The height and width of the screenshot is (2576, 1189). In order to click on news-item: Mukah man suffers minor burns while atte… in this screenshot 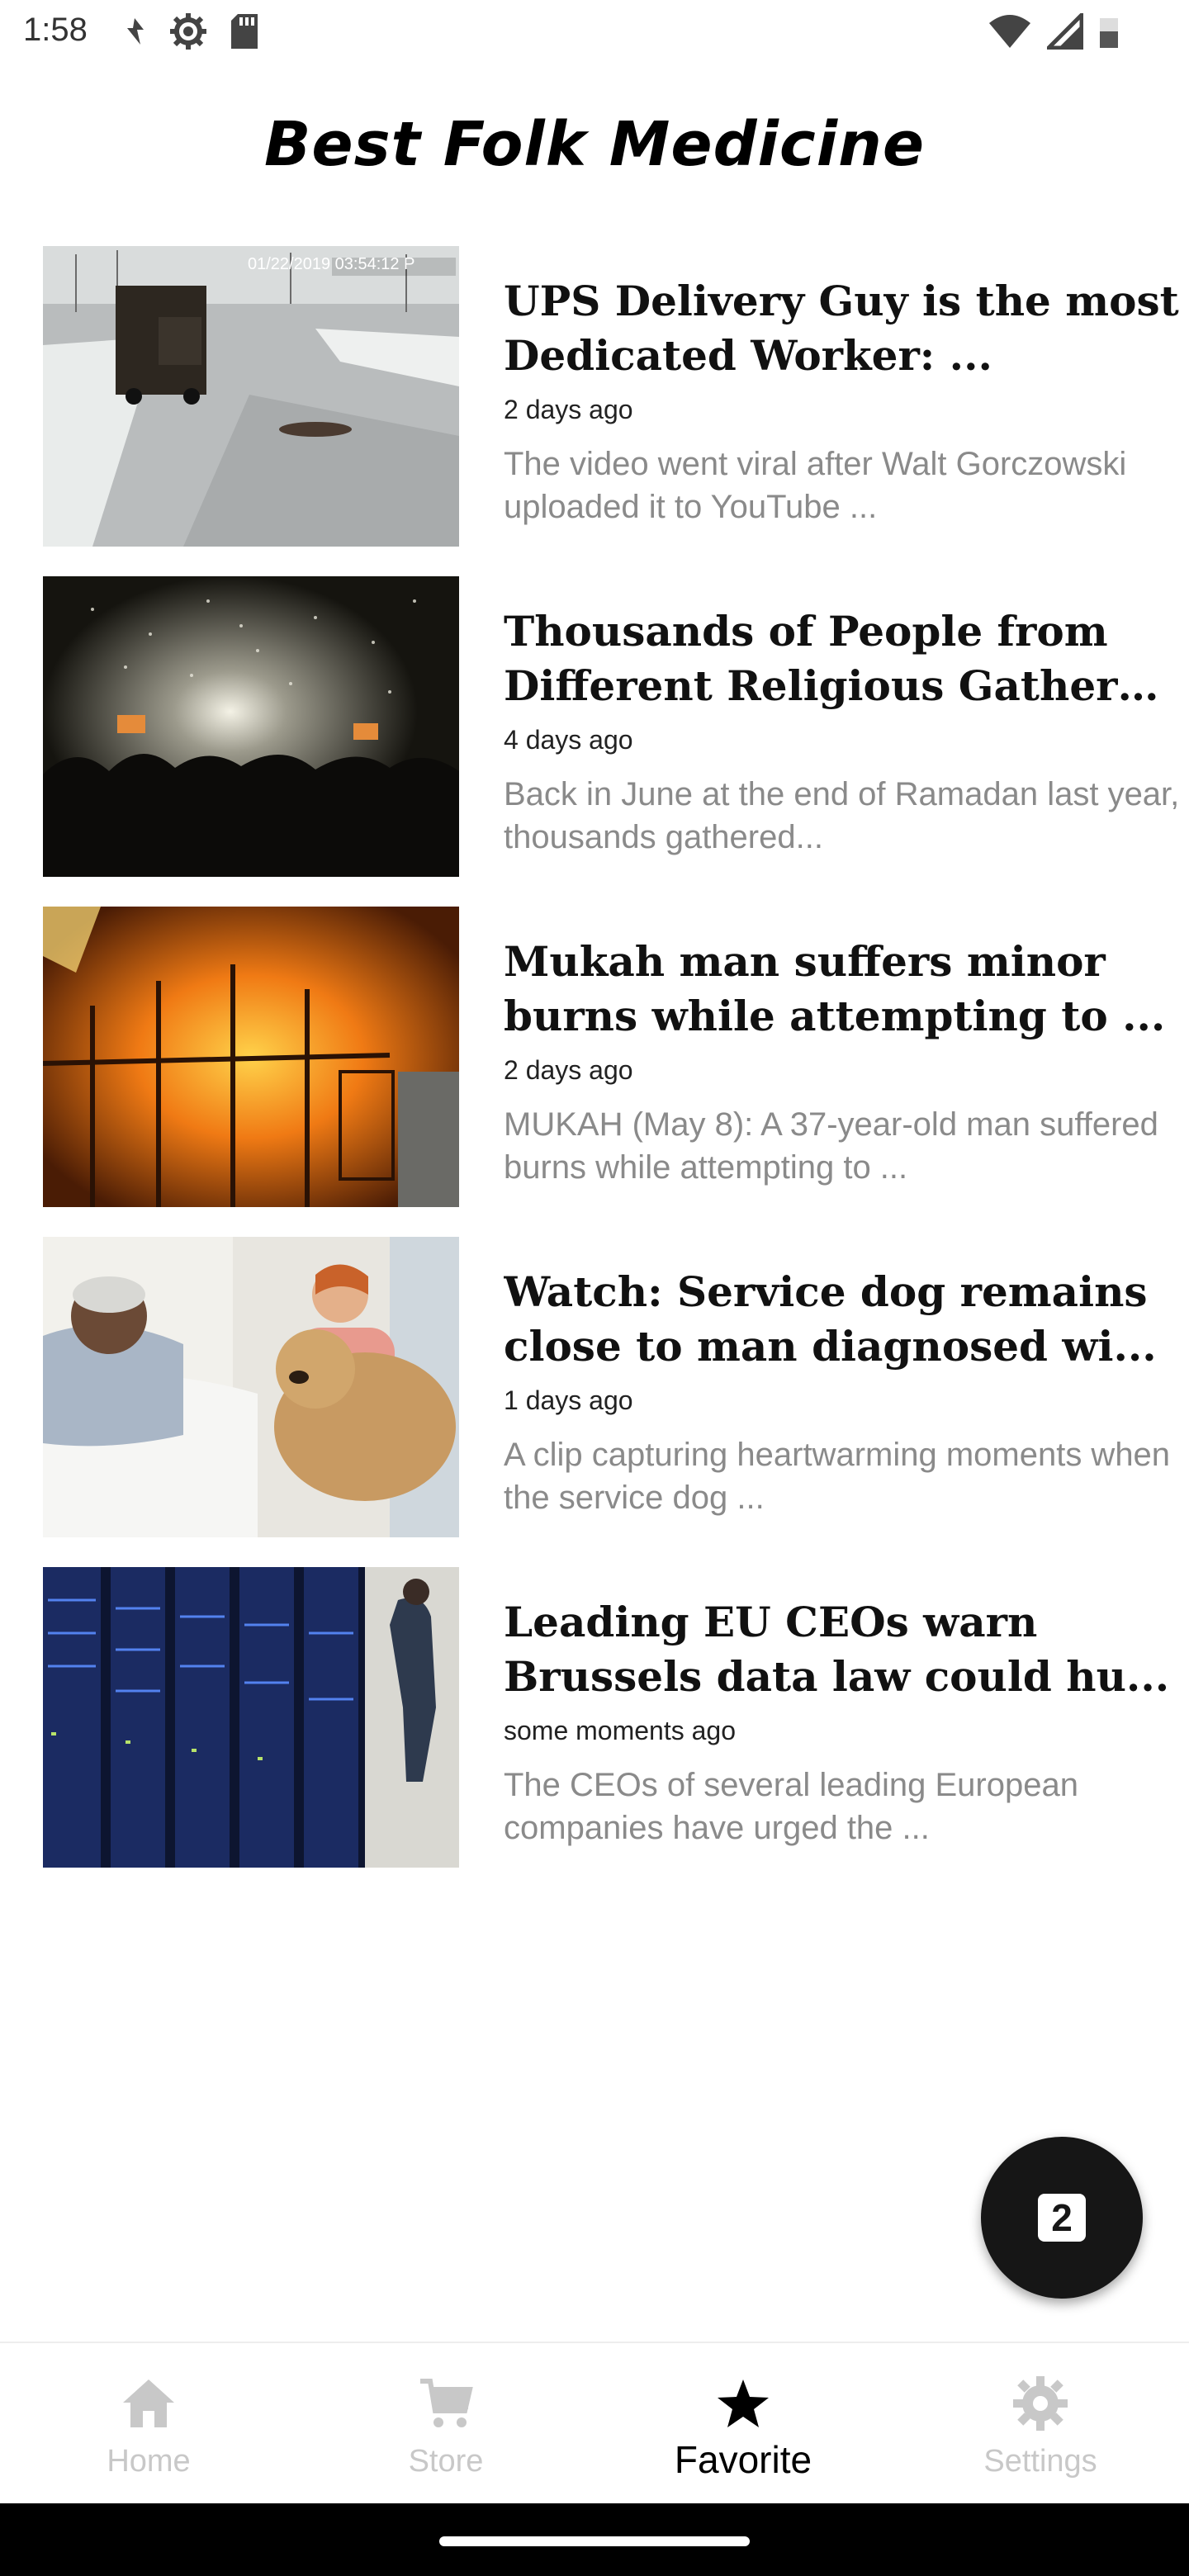, I will do `click(604, 1057)`.